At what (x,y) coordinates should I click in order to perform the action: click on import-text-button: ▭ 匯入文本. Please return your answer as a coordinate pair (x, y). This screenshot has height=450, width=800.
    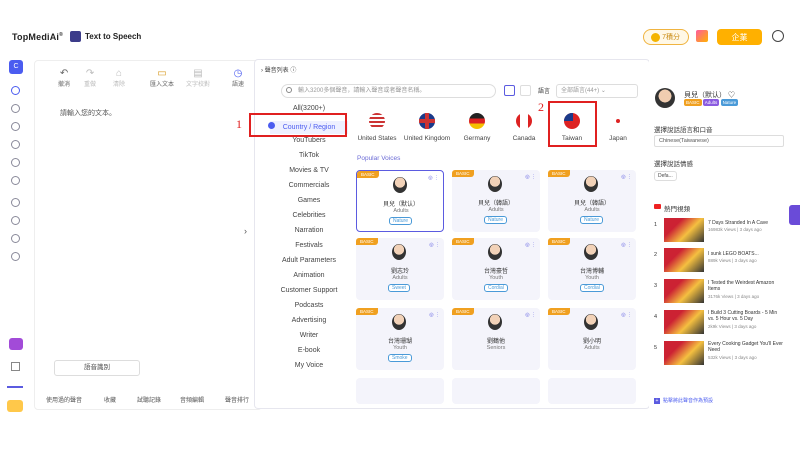
    Looking at the image, I should click on (162, 78).